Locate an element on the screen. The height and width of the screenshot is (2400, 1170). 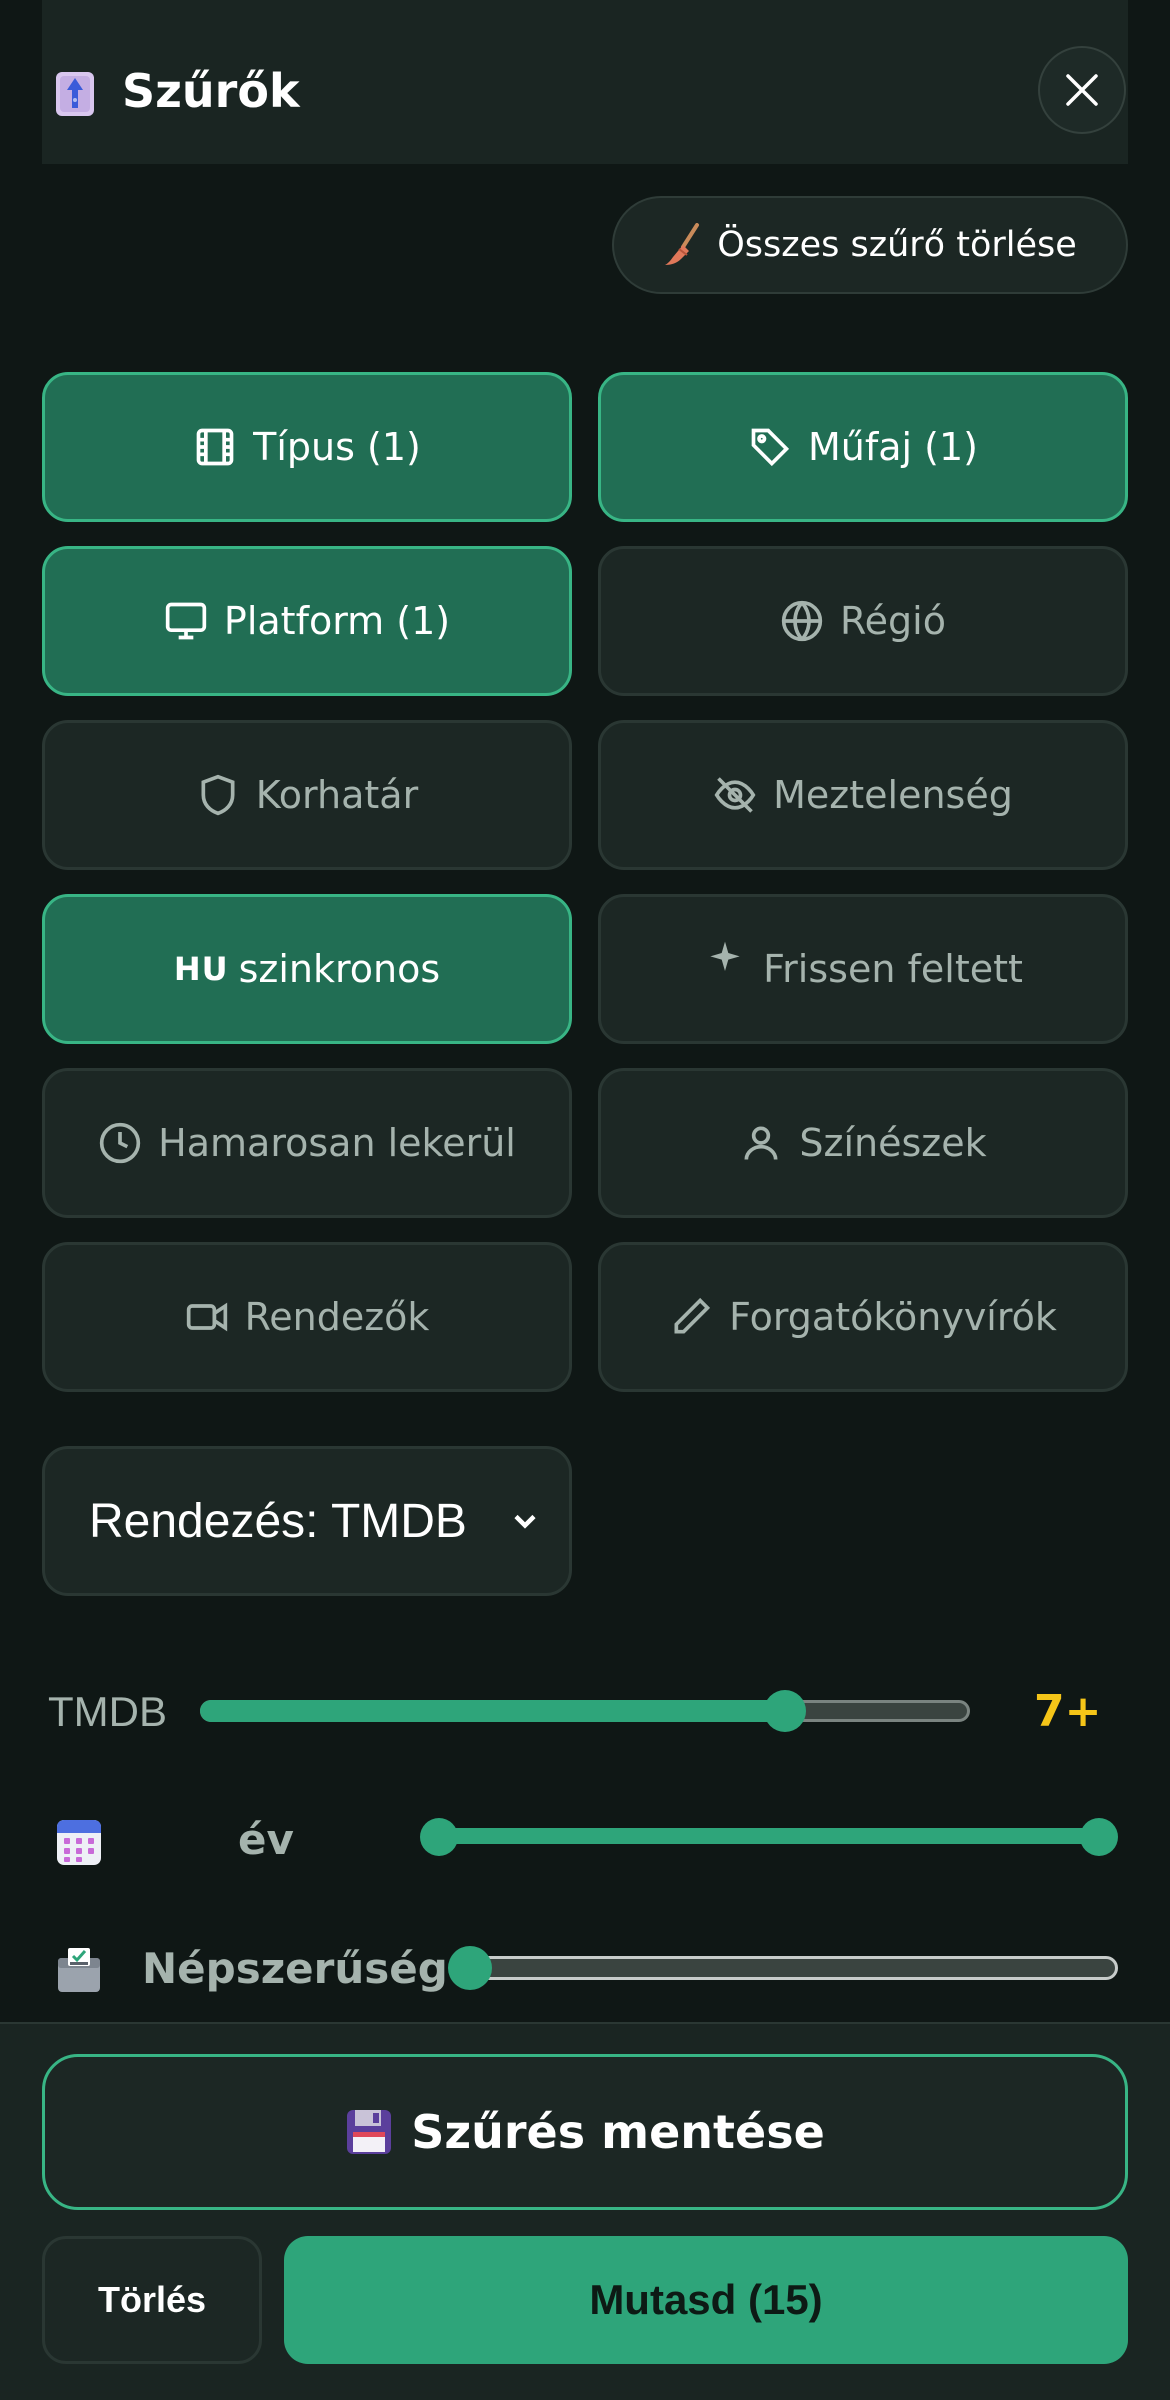
year-slider-max-handle is located at coordinates (1099, 1837).